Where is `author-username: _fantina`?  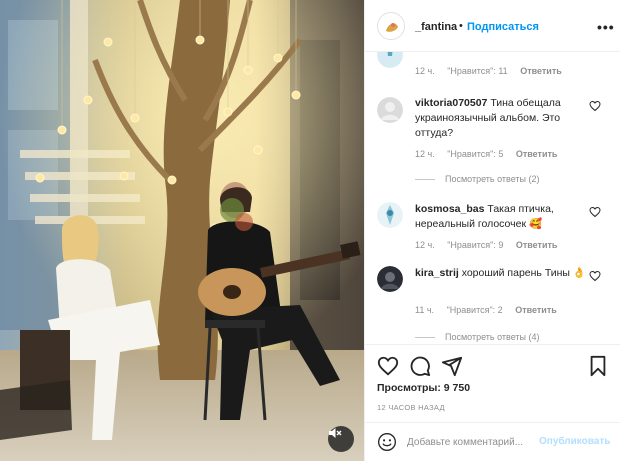 author-username: _fantina is located at coordinates (436, 27).